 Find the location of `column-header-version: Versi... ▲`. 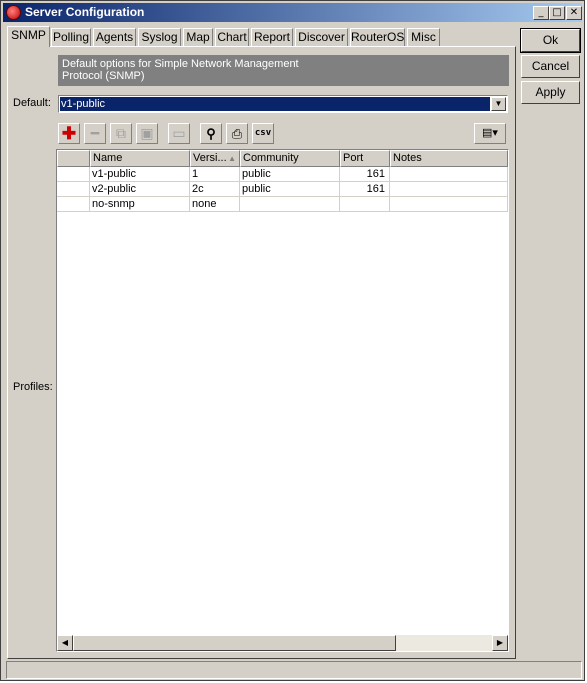

column-header-version: Versi... ▲ is located at coordinates (215, 158).